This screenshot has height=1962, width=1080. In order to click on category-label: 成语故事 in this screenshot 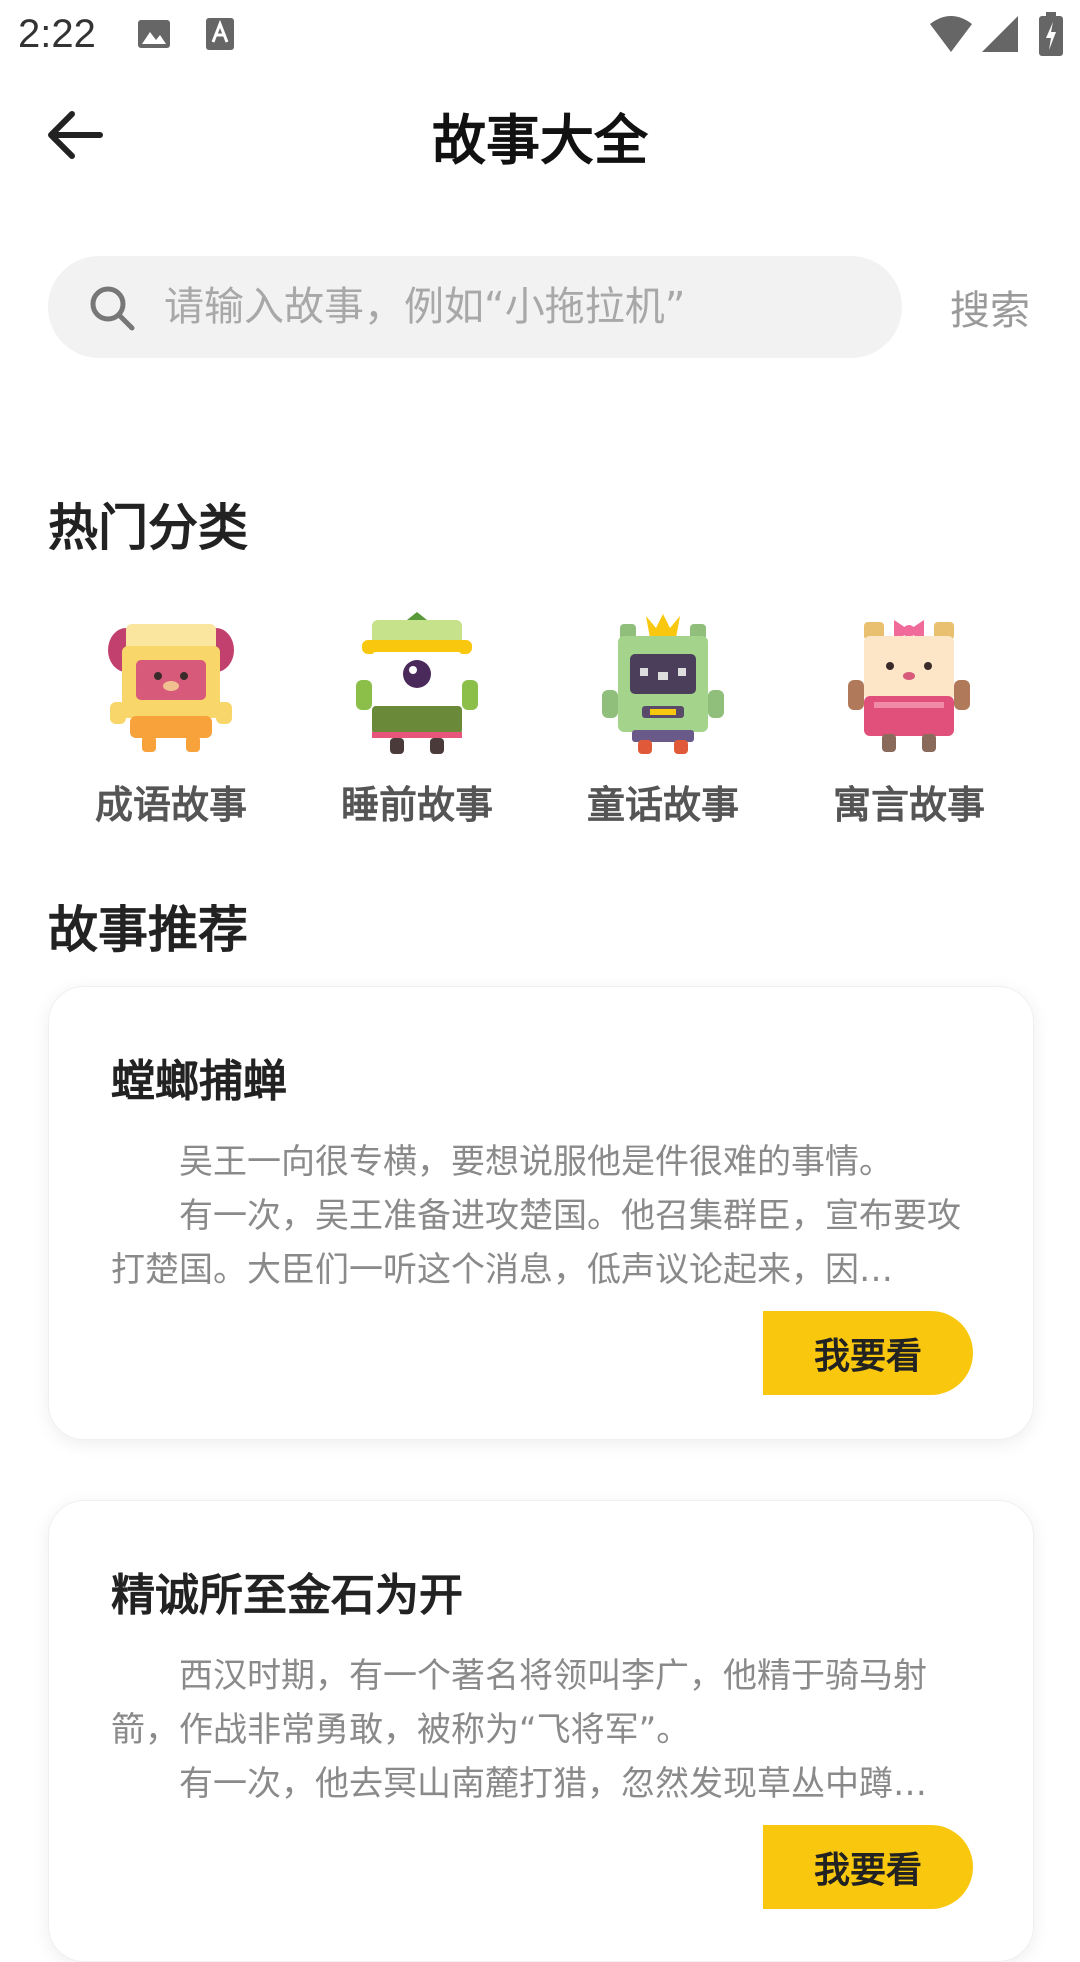, I will do `click(170, 805)`.